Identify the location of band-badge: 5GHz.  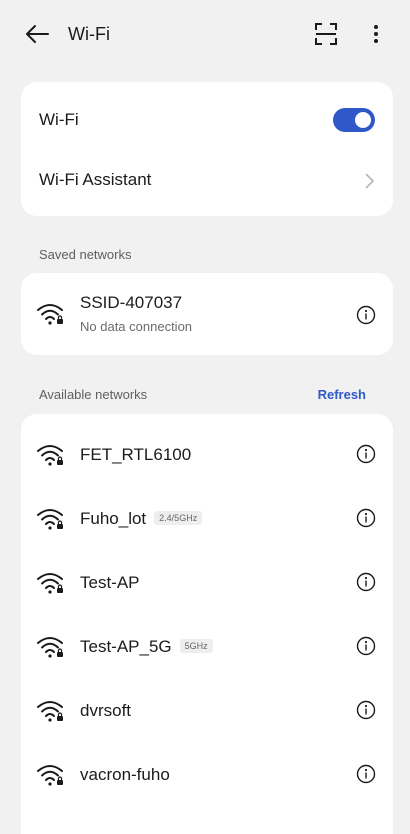
(196, 646).